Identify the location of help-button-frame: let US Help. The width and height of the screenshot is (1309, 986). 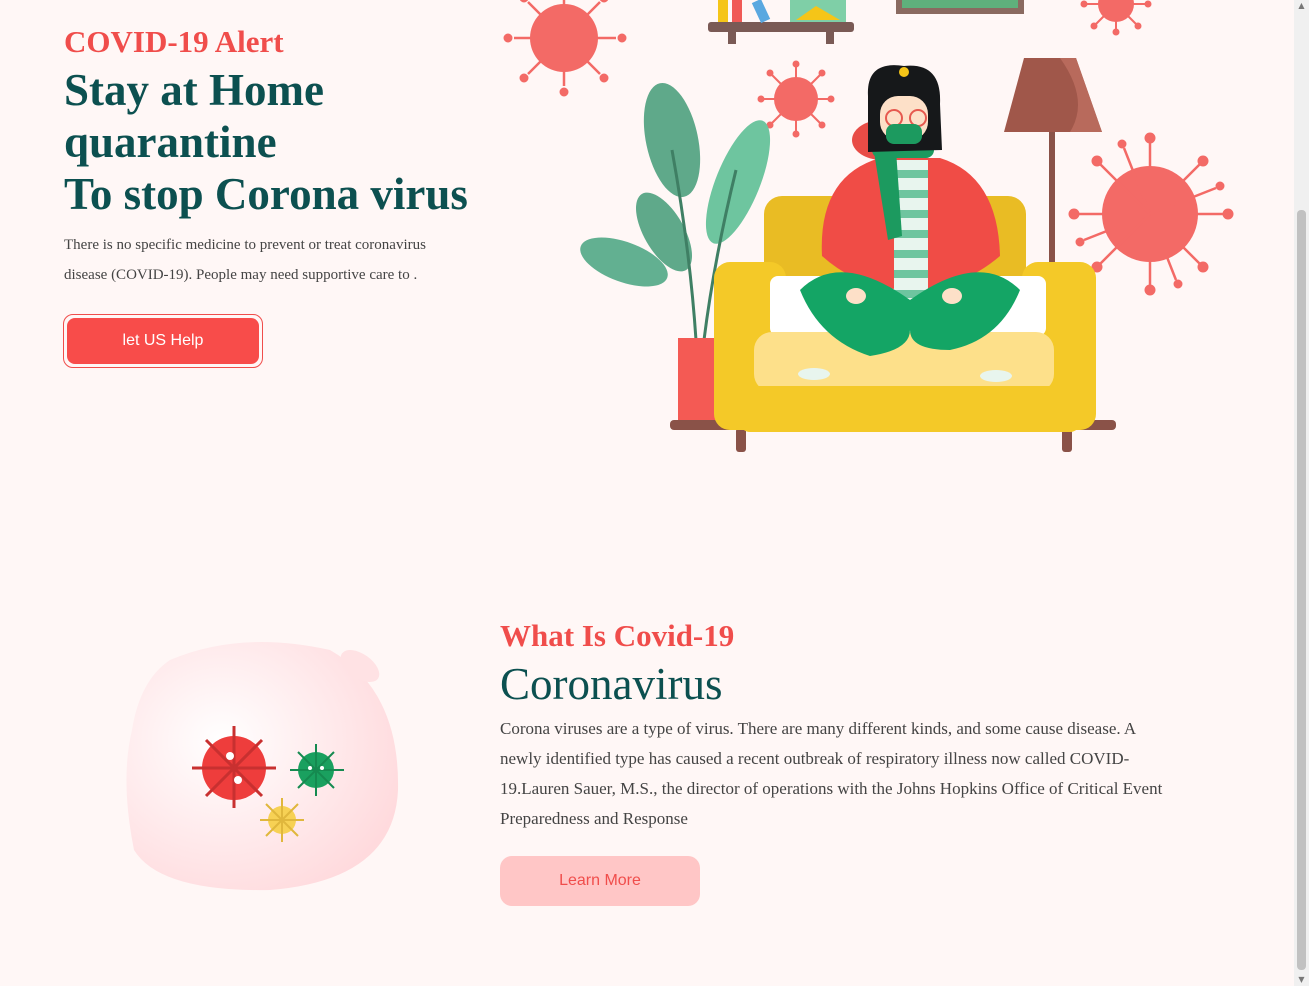
(163, 341).